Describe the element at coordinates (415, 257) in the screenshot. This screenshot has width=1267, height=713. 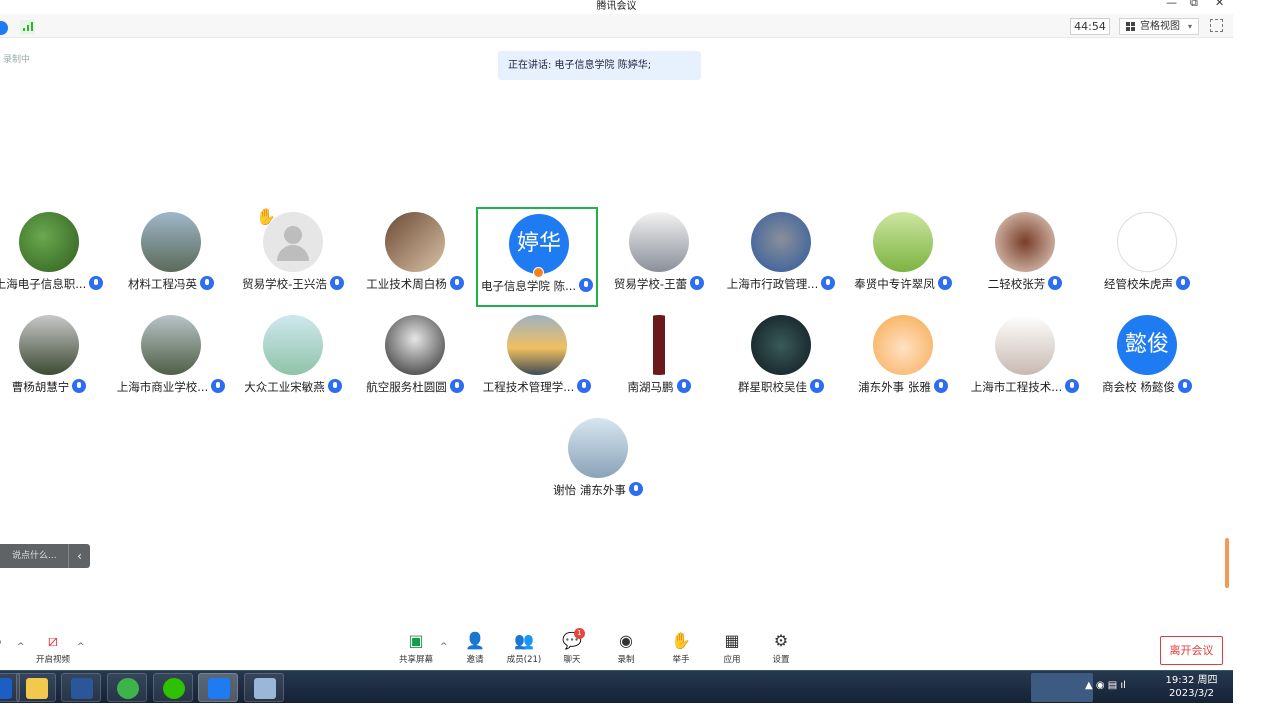
I see `participant-tile: 工业技术周白杨` at that location.